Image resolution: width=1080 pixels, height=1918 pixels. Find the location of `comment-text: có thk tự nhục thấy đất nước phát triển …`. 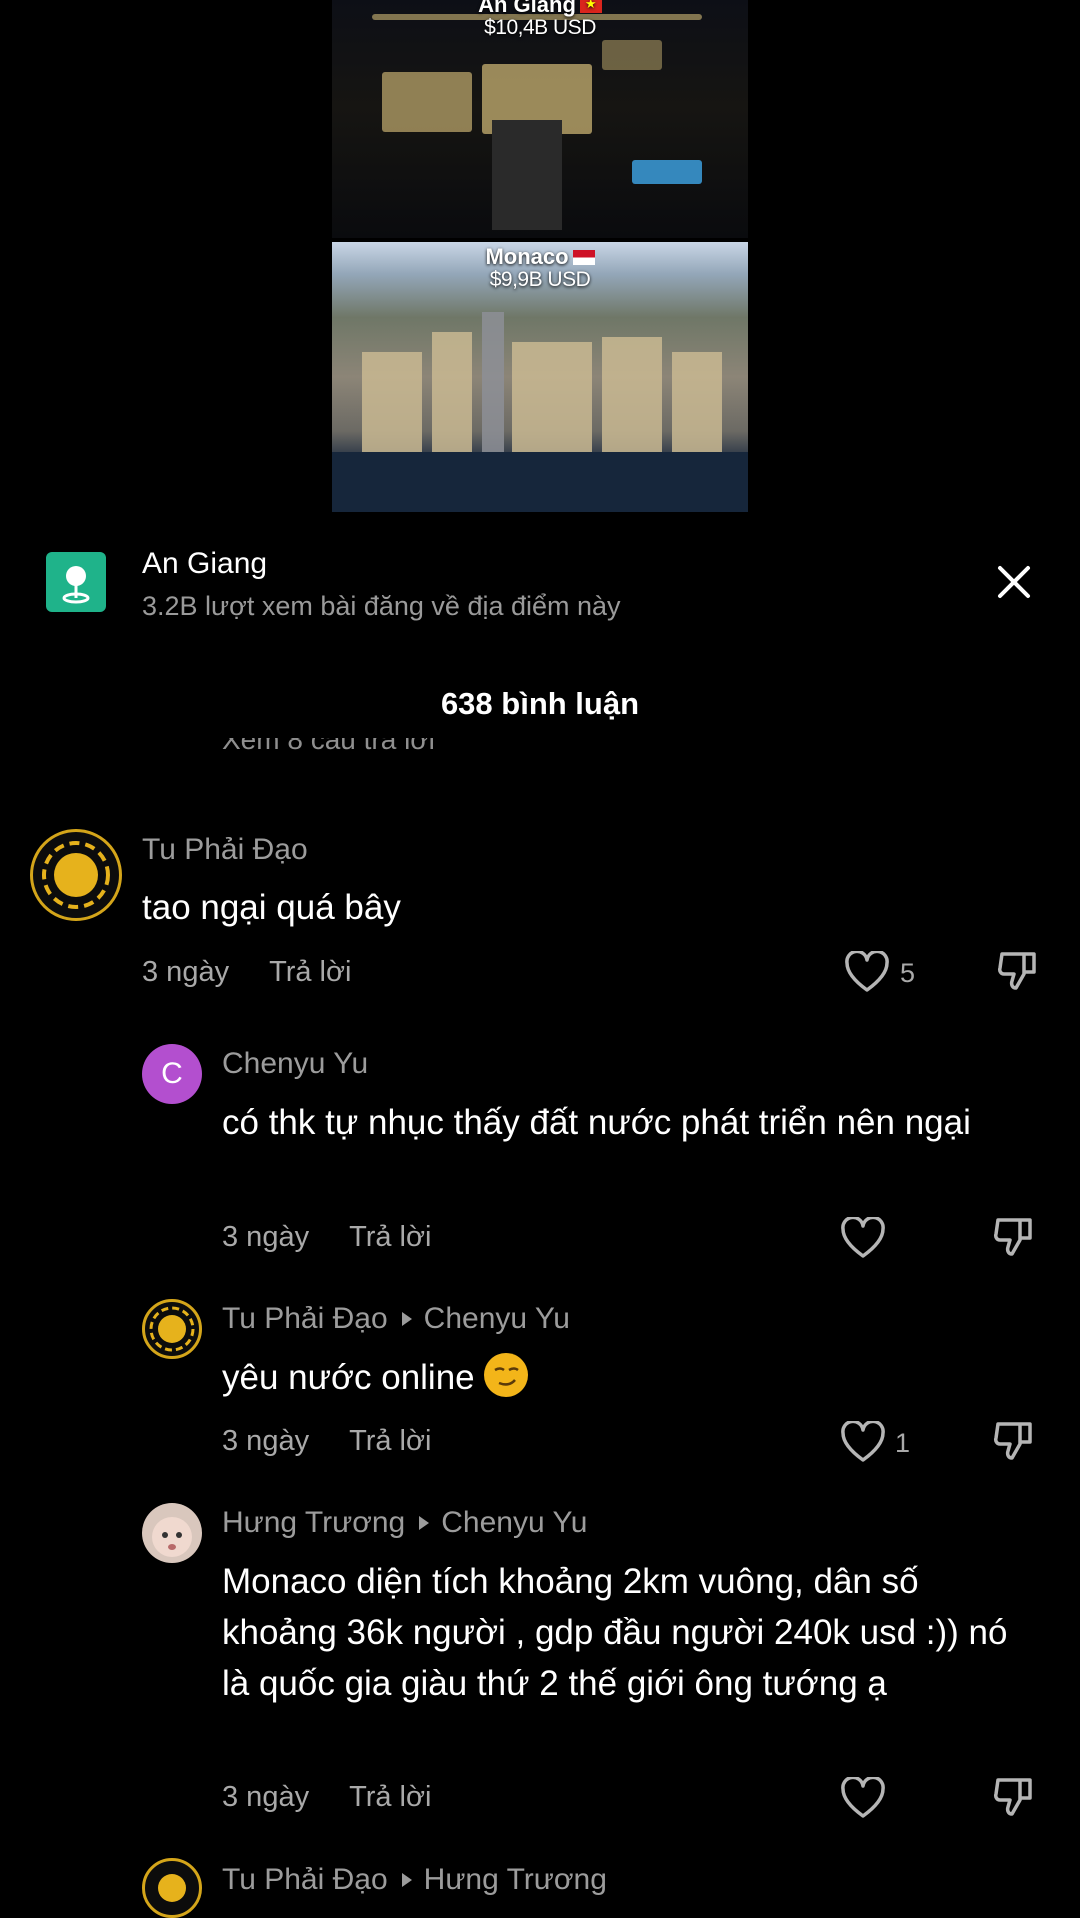

comment-text: có thk tự nhục thấy đất nước phát triển … is located at coordinates (596, 1122).